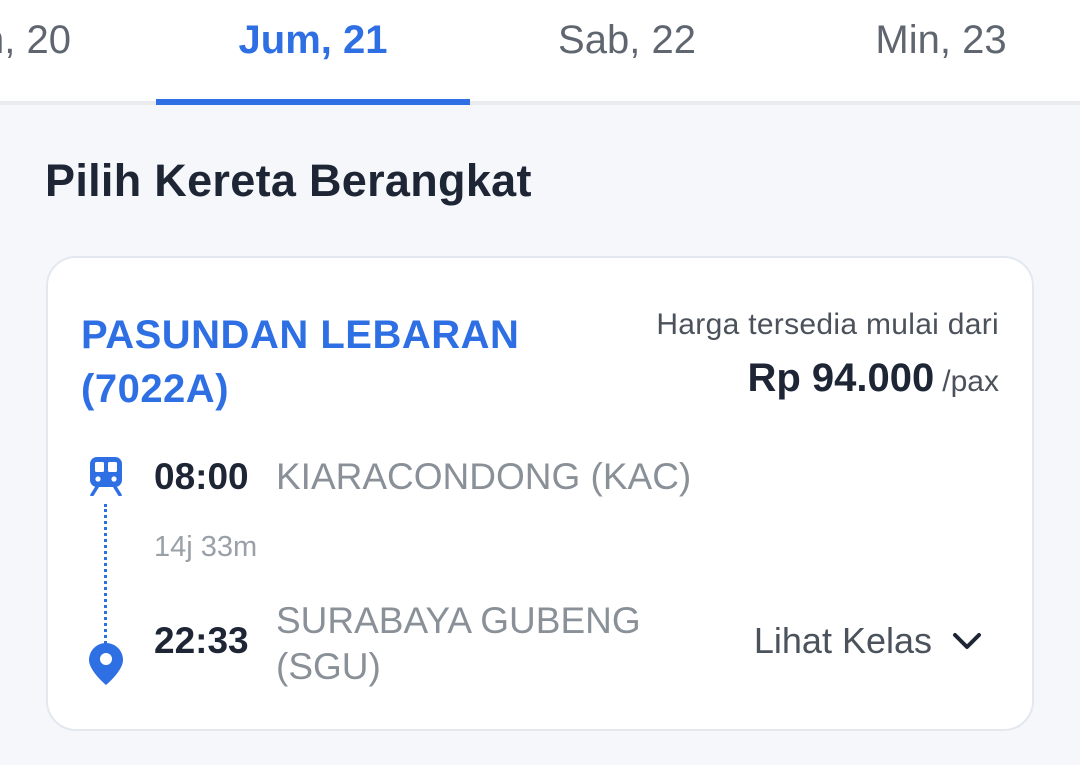 The height and width of the screenshot is (765, 1080). Describe the element at coordinates (300, 362) in the screenshot. I see `train-name: PASUNDAN LEBARAN (7022A)` at that location.